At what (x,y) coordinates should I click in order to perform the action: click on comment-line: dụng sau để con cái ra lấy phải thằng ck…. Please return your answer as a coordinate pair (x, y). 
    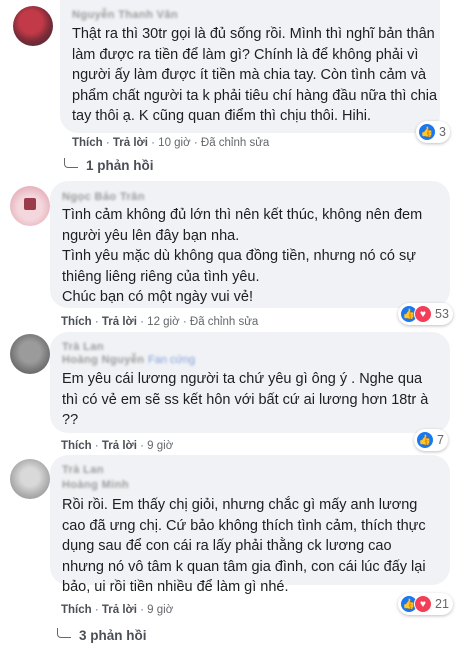
    Looking at the image, I should click on (227, 546).